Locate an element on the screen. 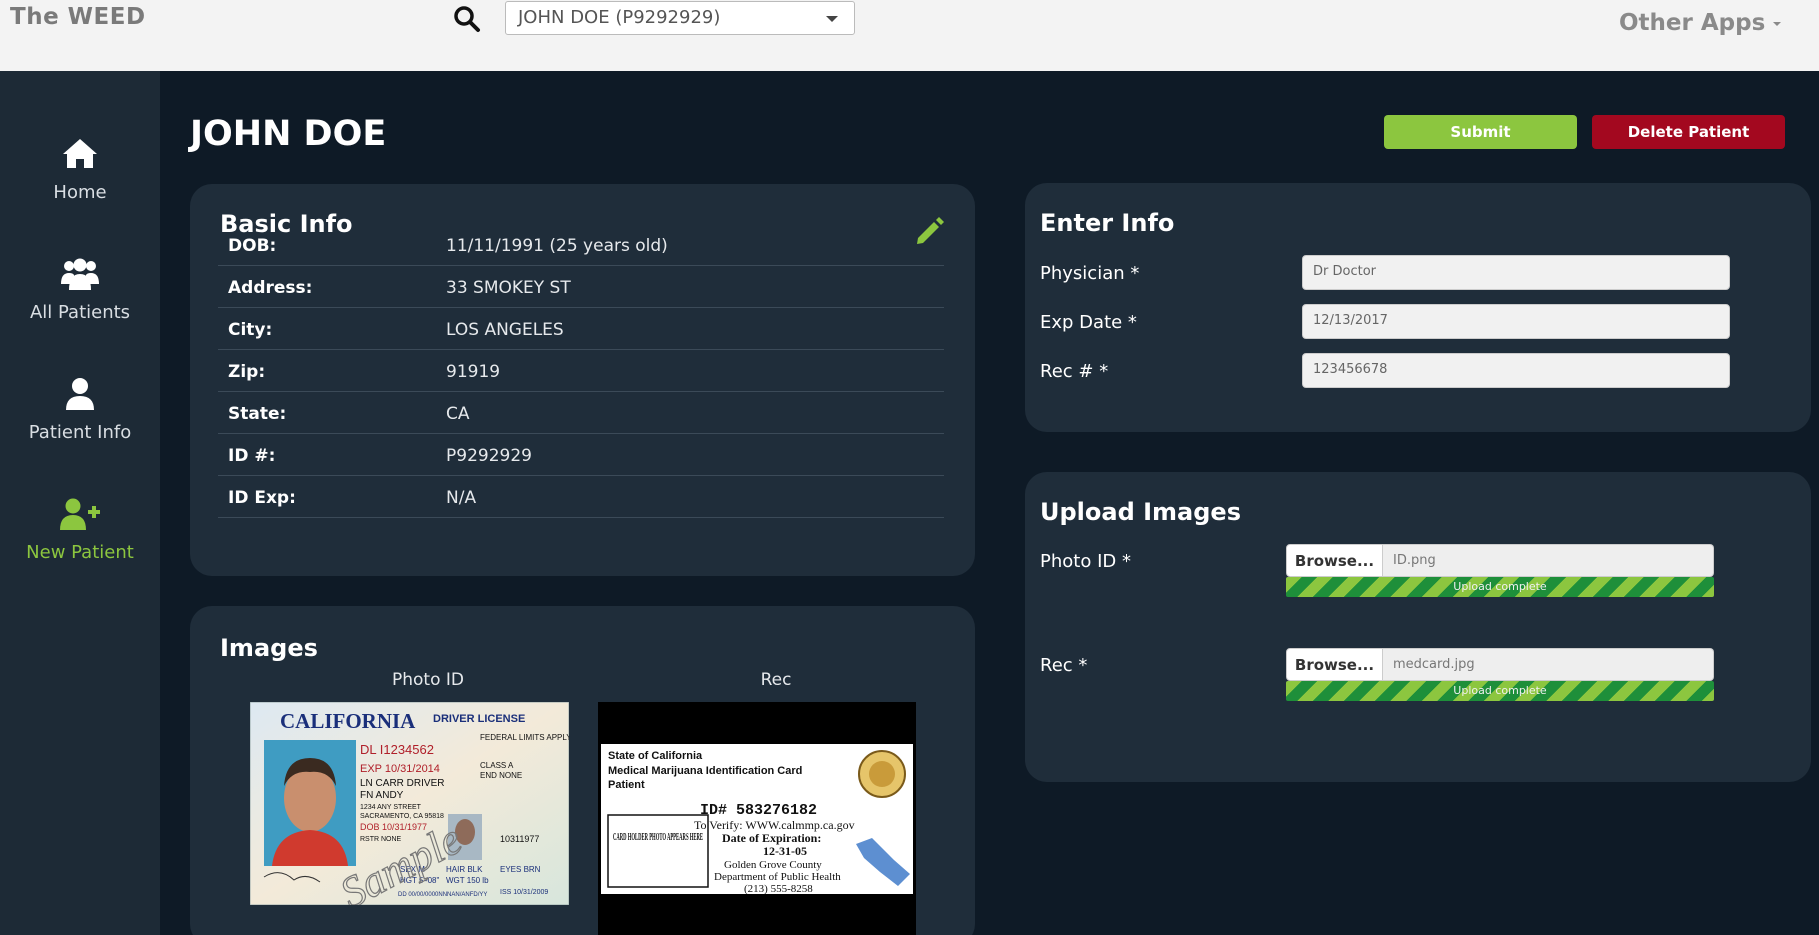 This screenshot has width=1819, height=935. license-city: SACRAMENTO, CA 95818 is located at coordinates (402, 816).